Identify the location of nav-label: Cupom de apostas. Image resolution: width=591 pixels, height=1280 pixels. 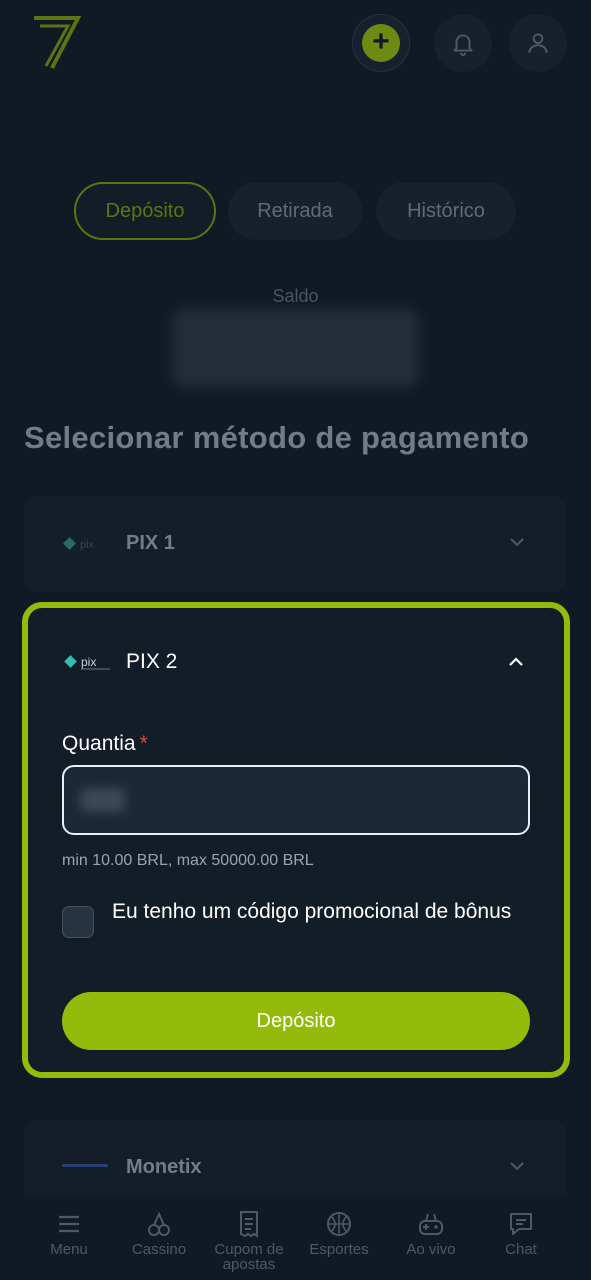
(249, 1257).